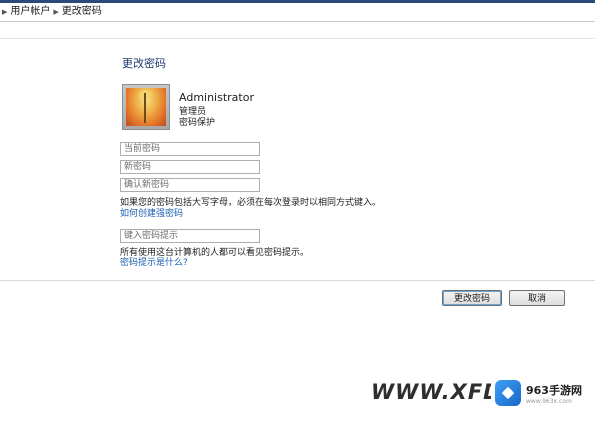 The height and width of the screenshot is (430, 595). Describe the element at coordinates (297, 30) in the screenshot. I see `toolbar-strip` at that location.